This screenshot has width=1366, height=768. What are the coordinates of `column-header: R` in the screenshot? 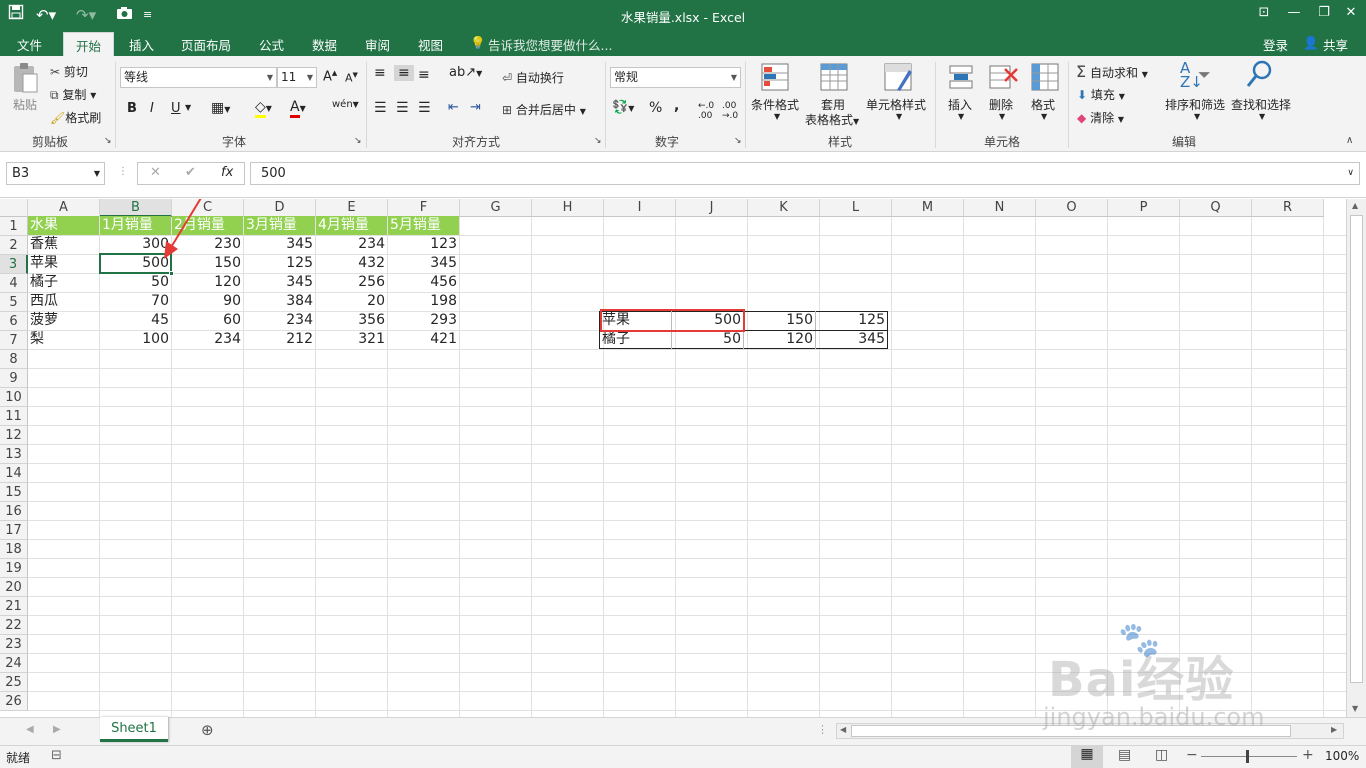 It's located at (1288, 208).